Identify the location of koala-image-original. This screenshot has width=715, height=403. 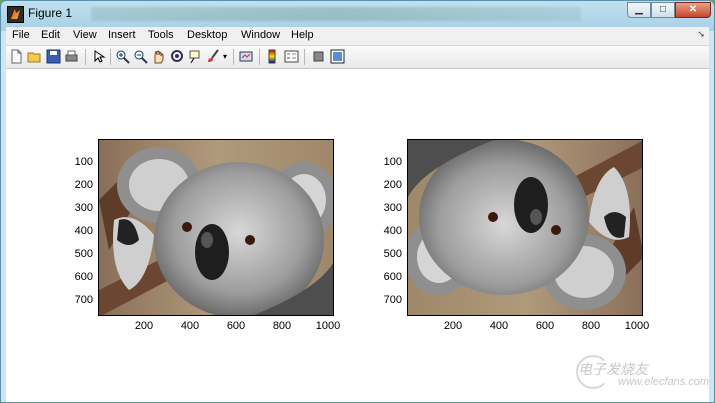
(216, 227).